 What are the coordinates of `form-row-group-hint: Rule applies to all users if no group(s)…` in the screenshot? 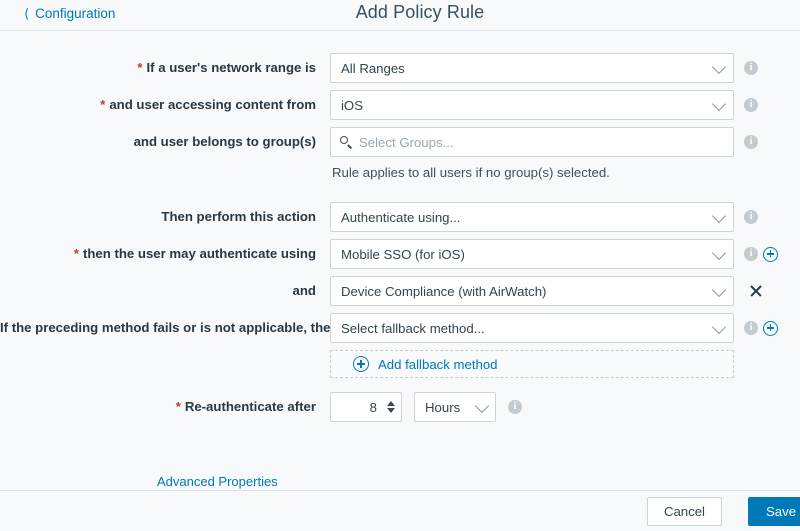 It's located at (400, 173).